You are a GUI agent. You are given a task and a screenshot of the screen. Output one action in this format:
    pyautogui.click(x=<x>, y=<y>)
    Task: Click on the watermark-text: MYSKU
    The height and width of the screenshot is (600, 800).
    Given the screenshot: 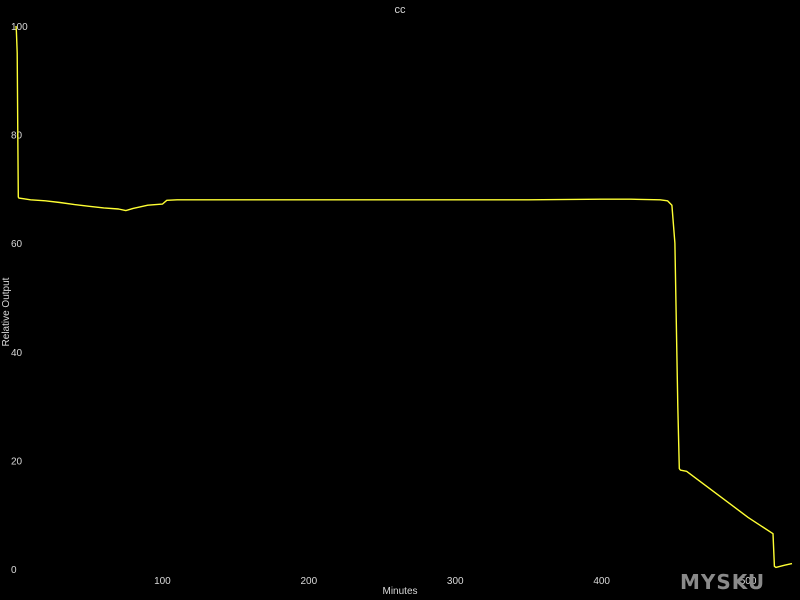 What is the action you would take?
    pyautogui.click(x=722, y=582)
    